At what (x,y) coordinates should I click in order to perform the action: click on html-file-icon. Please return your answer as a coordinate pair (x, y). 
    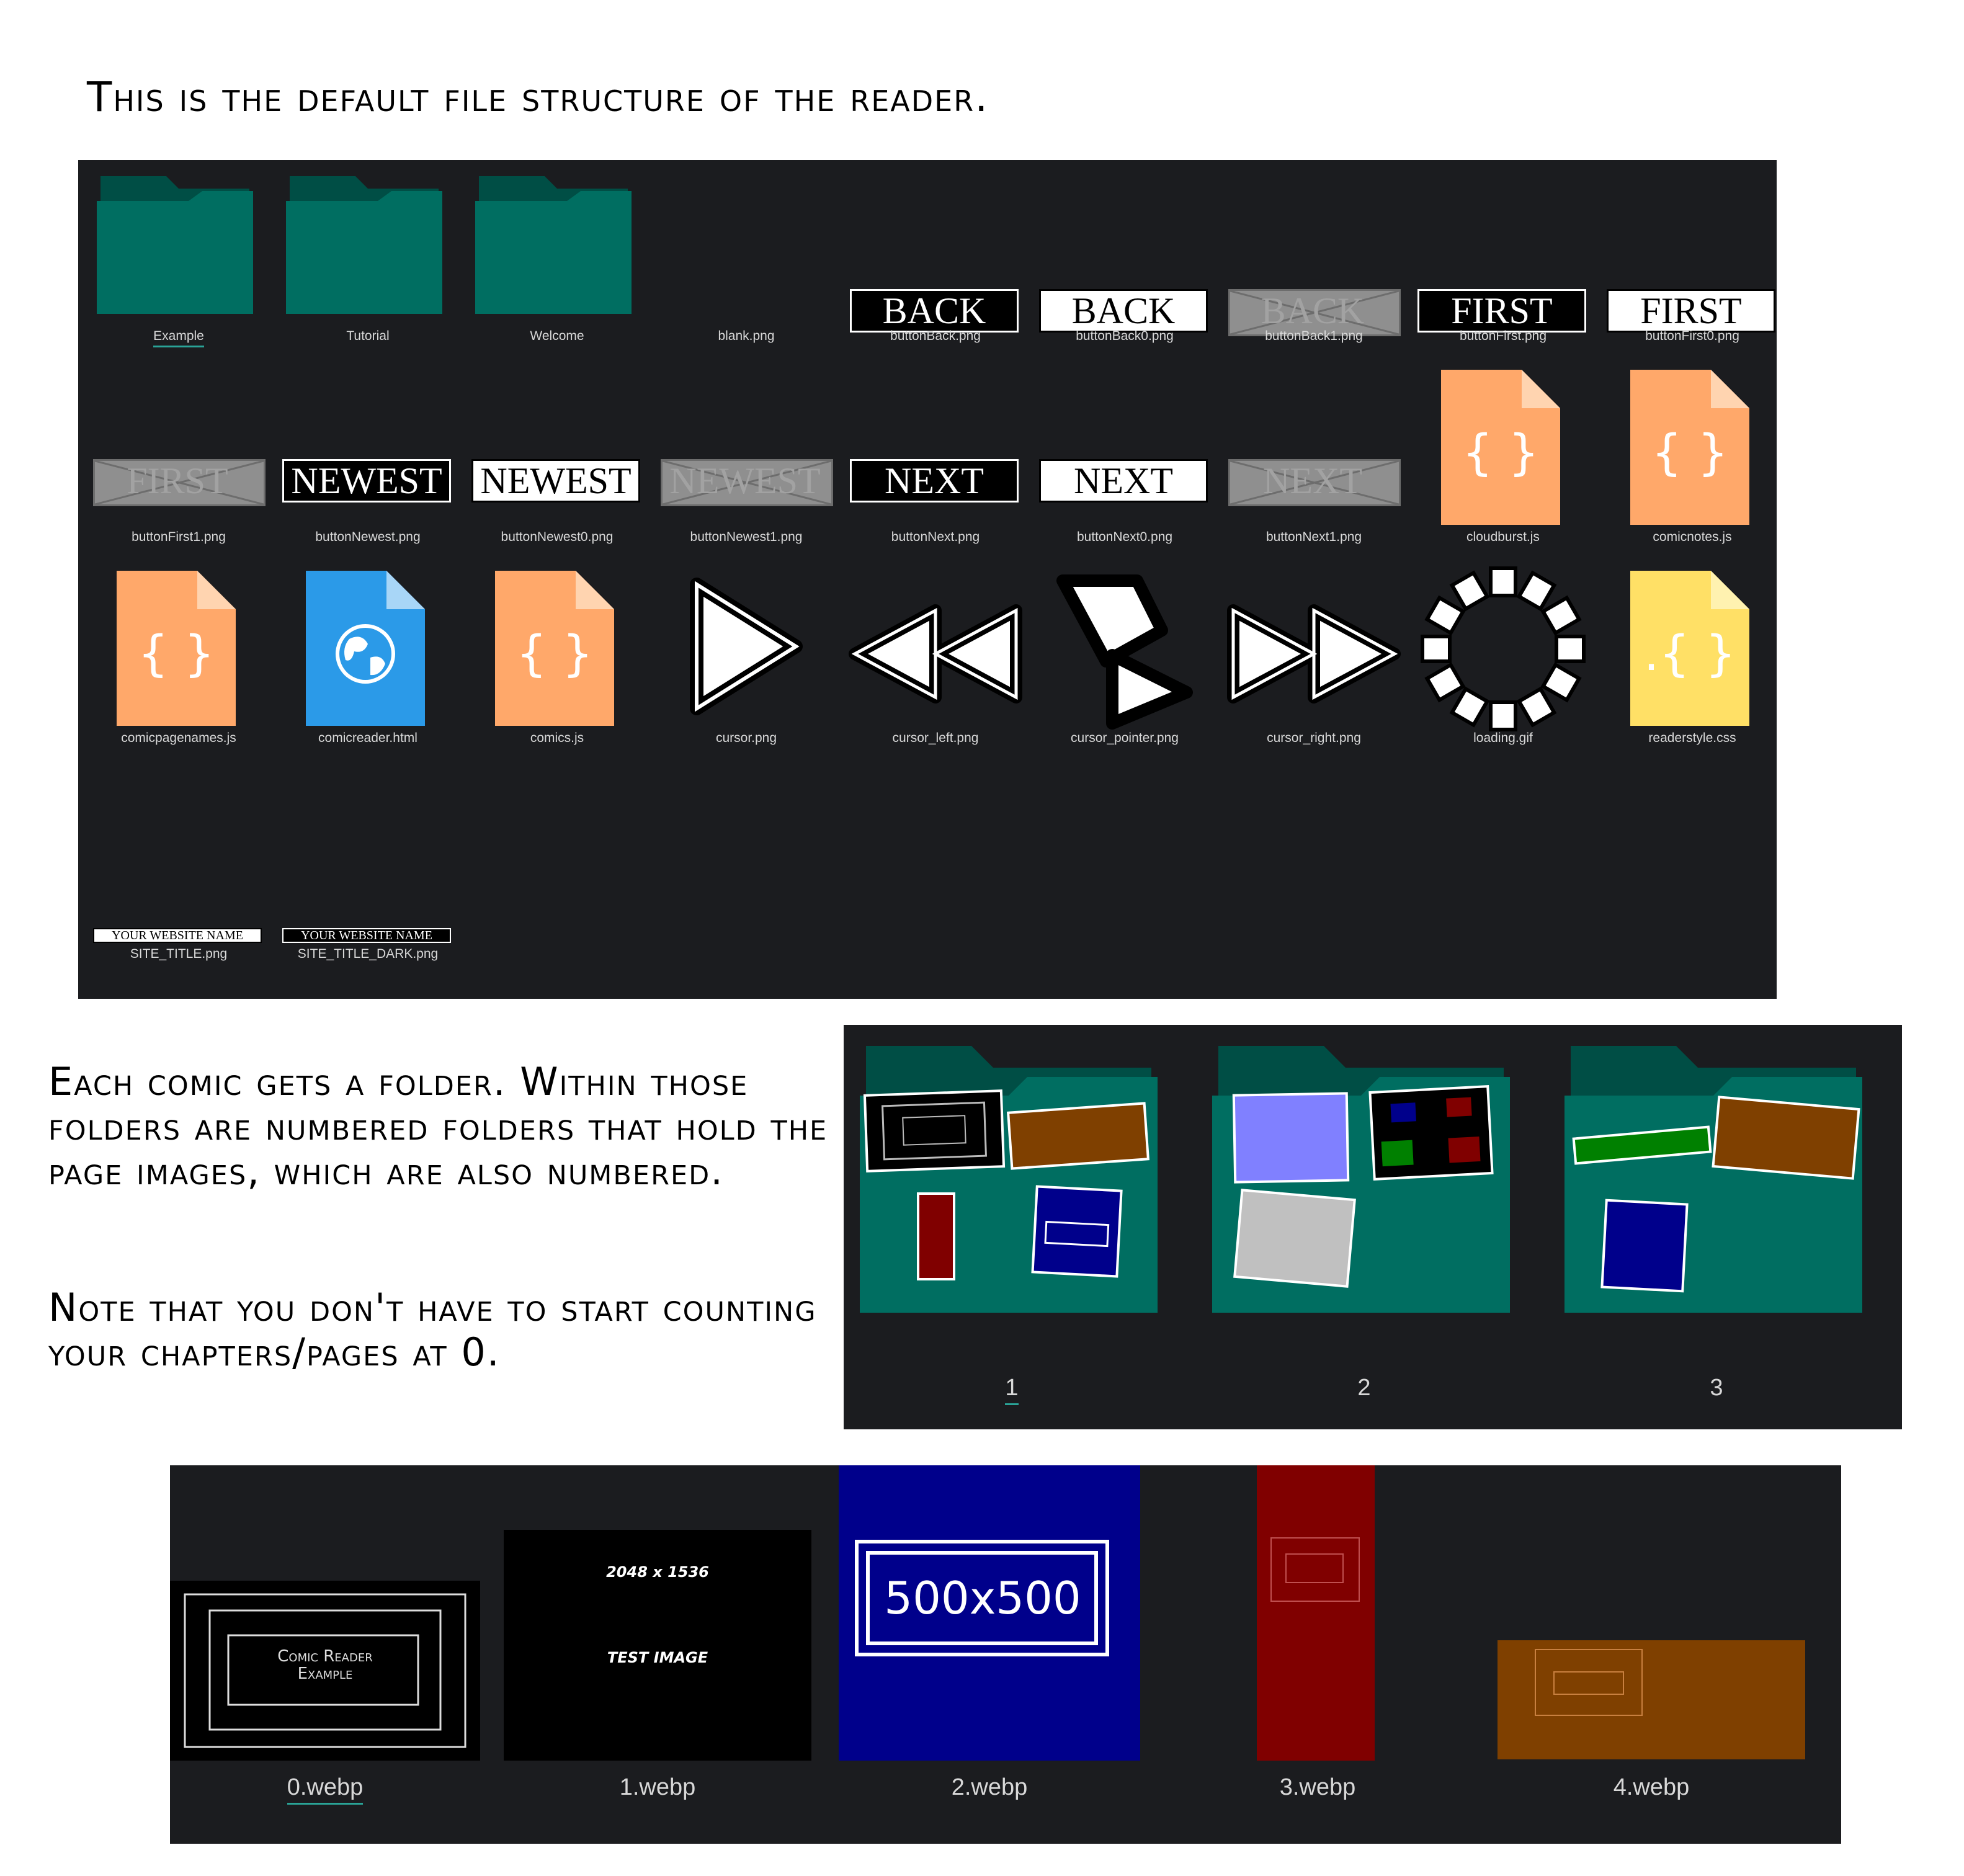
    Looking at the image, I should click on (365, 648).